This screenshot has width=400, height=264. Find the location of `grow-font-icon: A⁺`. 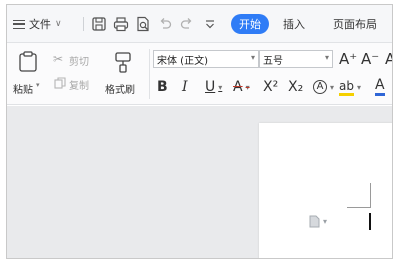

grow-font-icon: A⁺ is located at coordinates (348, 59).